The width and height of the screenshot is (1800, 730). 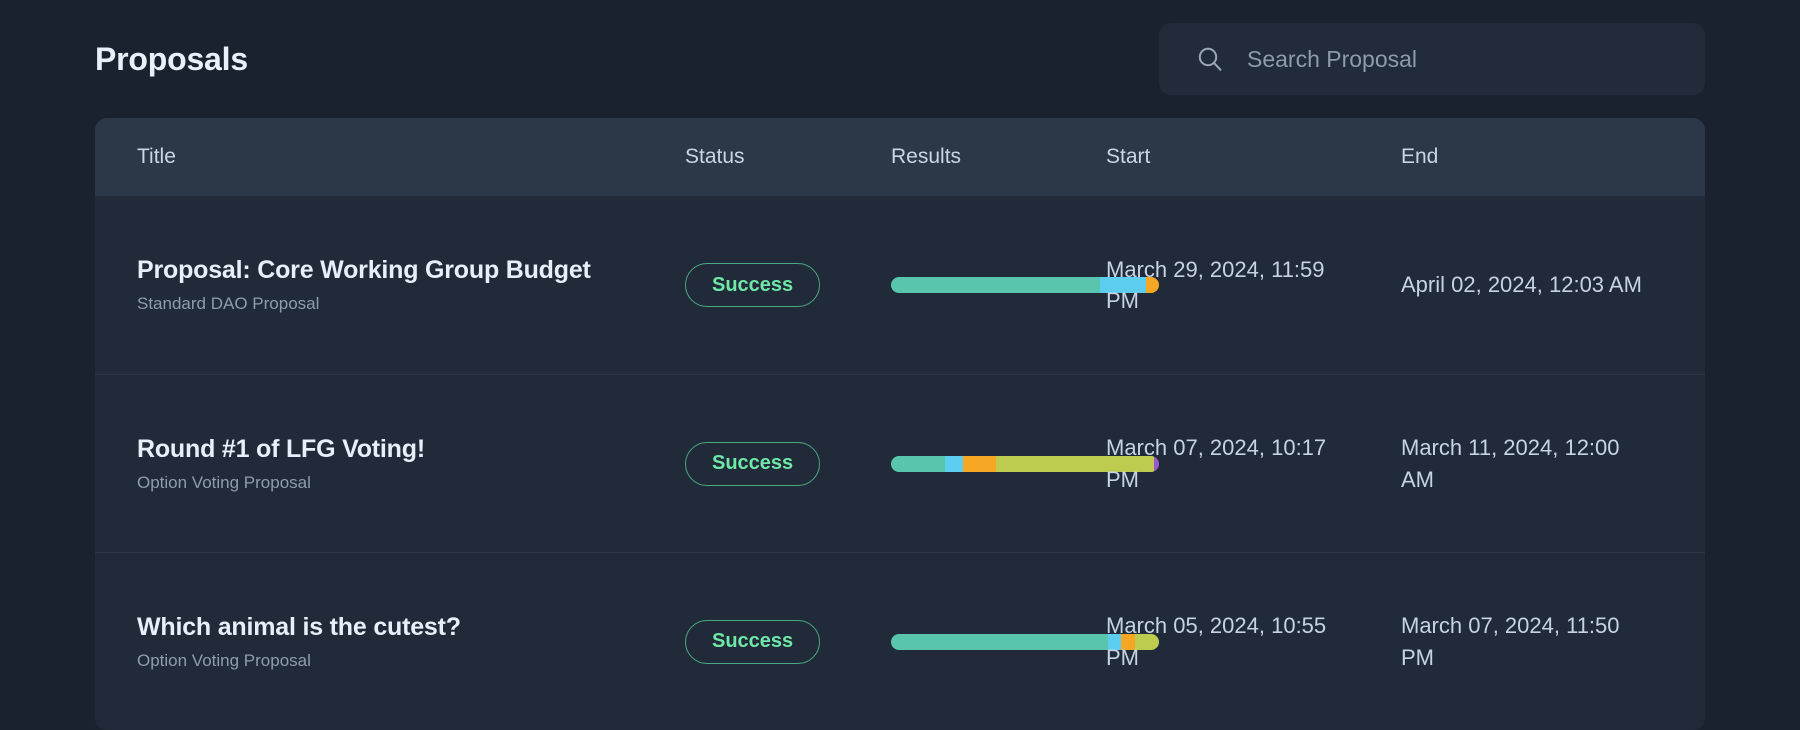 I want to click on proposal-end-cell: March 07, 2024, 11:50 PM, so click(x=1532, y=641).